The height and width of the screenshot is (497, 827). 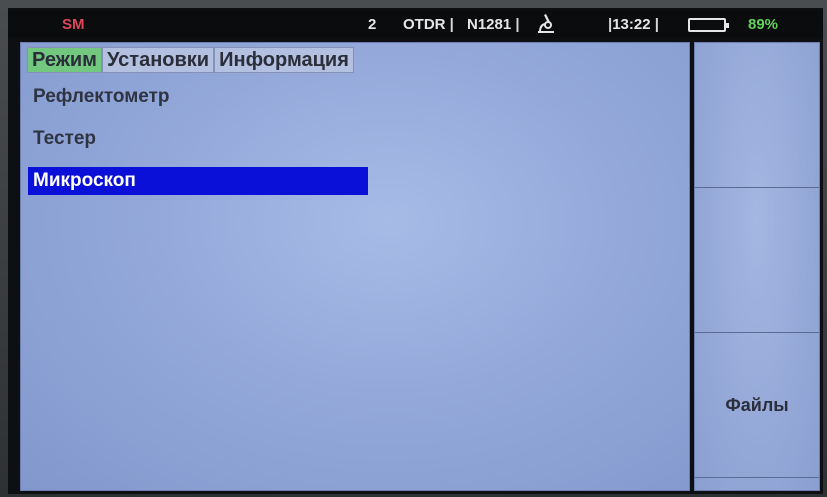 What do you see at coordinates (198, 181) in the screenshot?
I see `menu-item-microscope: Микроскоп` at bounding box center [198, 181].